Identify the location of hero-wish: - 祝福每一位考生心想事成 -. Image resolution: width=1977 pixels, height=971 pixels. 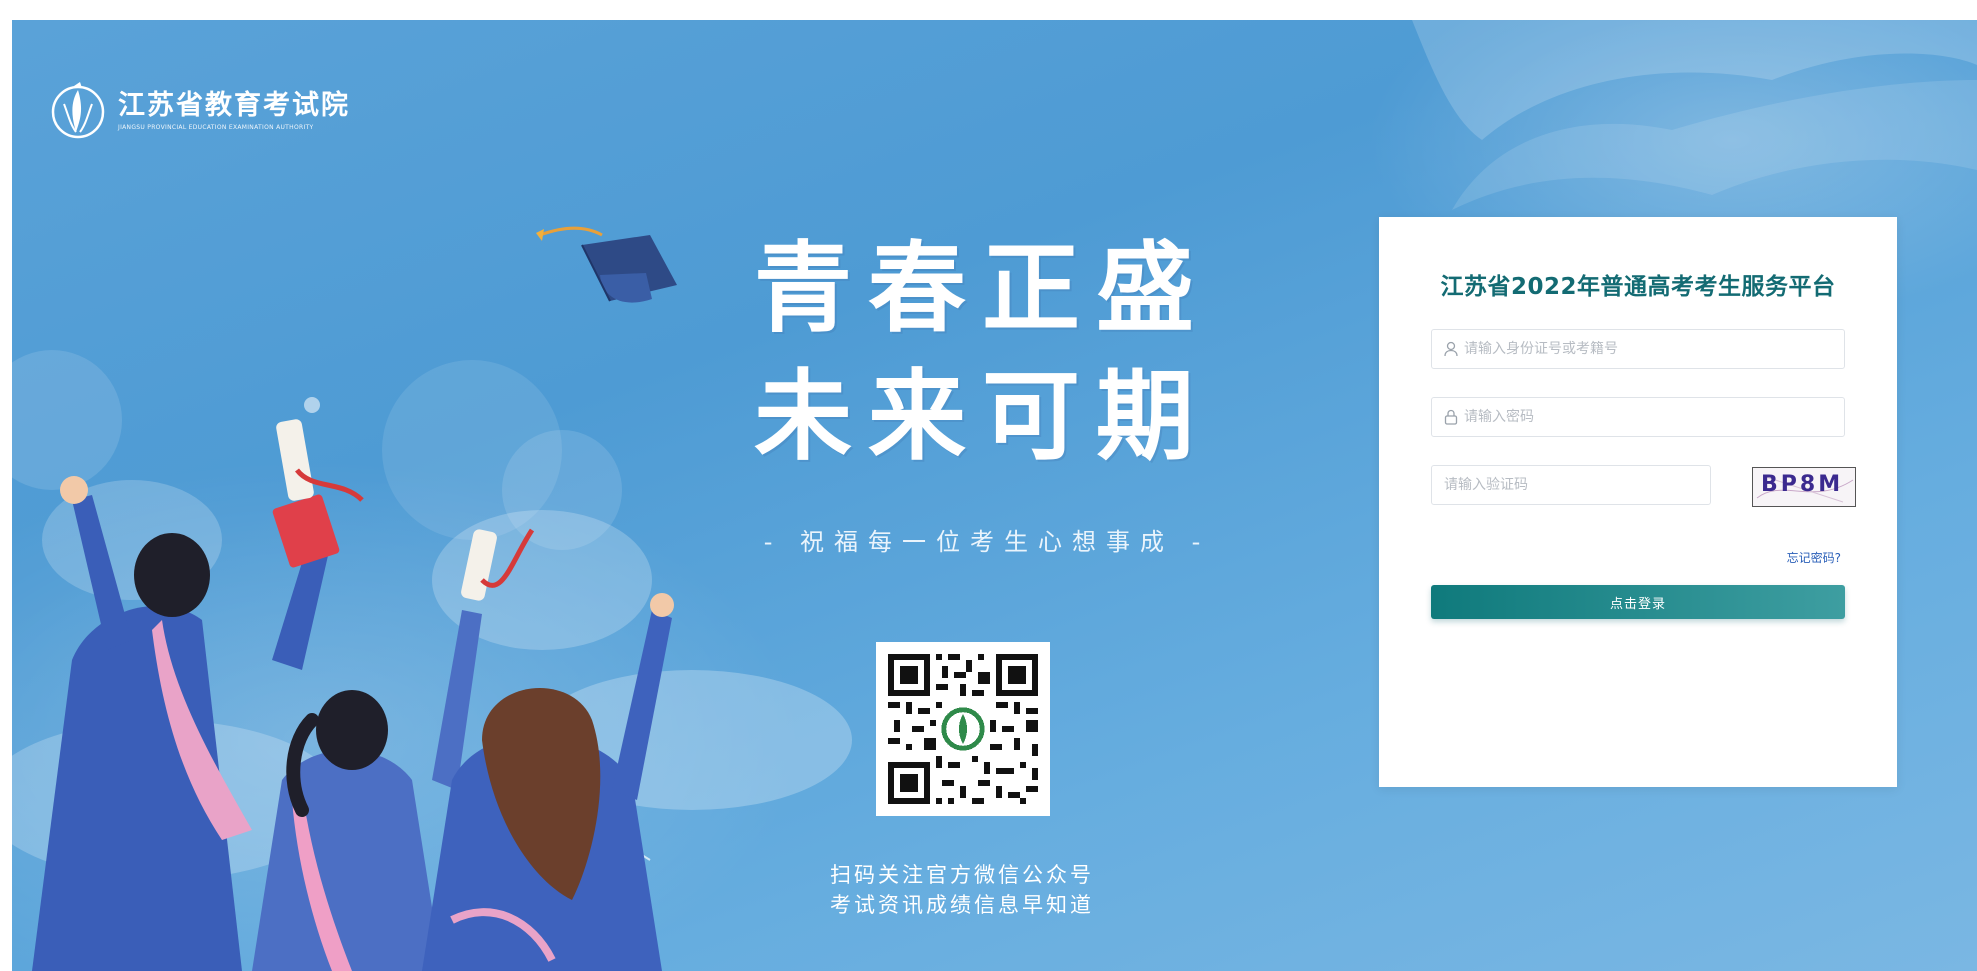
(987, 542).